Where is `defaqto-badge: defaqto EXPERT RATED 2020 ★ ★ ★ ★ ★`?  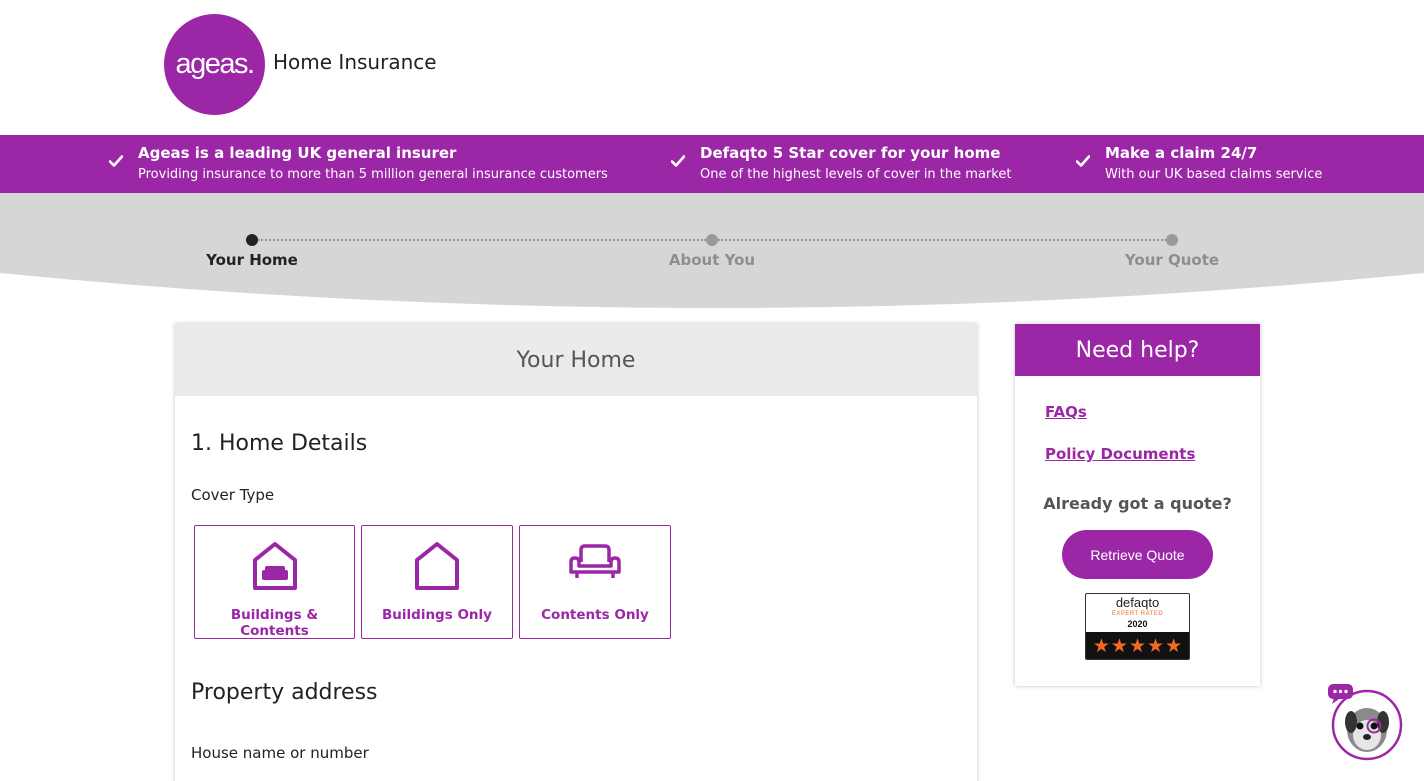
defaqto-badge: defaqto EXPERT RATED 2020 ★ ★ ★ ★ ★ is located at coordinates (1137, 626).